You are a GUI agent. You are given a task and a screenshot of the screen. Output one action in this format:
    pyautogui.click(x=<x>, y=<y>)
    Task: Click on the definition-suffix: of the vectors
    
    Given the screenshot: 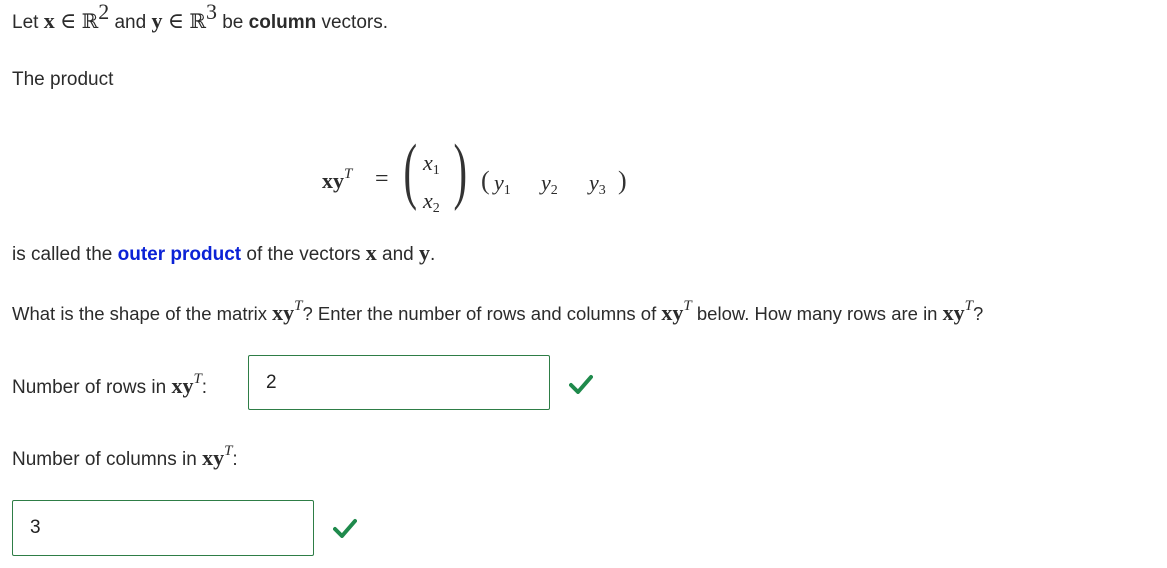 What is the action you would take?
    pyautogui.click(x=303, y=254)
    